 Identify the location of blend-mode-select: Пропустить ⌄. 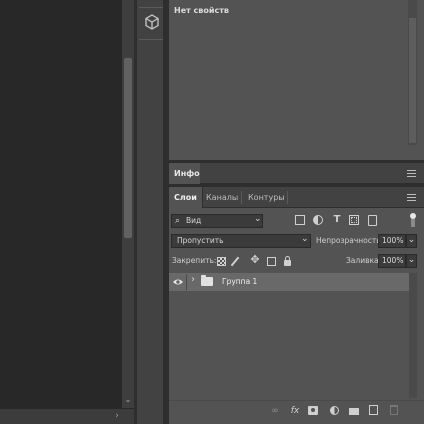
(241, 241).